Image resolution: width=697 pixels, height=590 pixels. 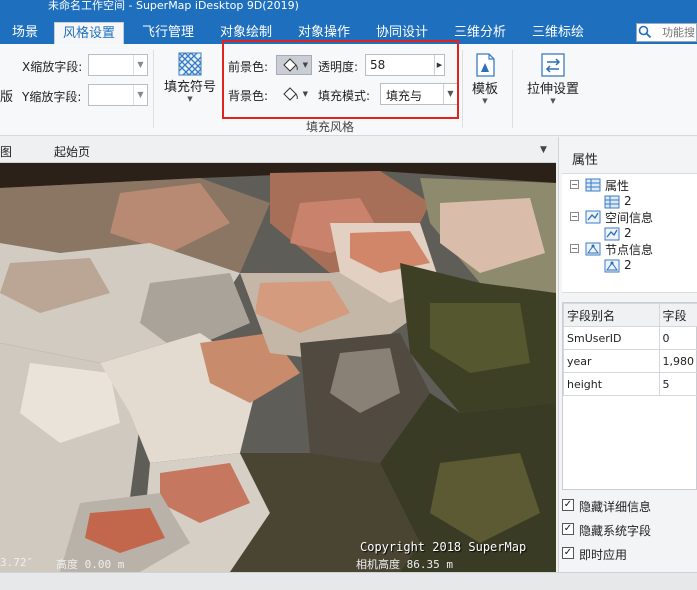 What do you see at coordinates (480, 33) in the screenshot?
I see `tab-3d-analysis: 三维分析` at bounding box center [480, 33].